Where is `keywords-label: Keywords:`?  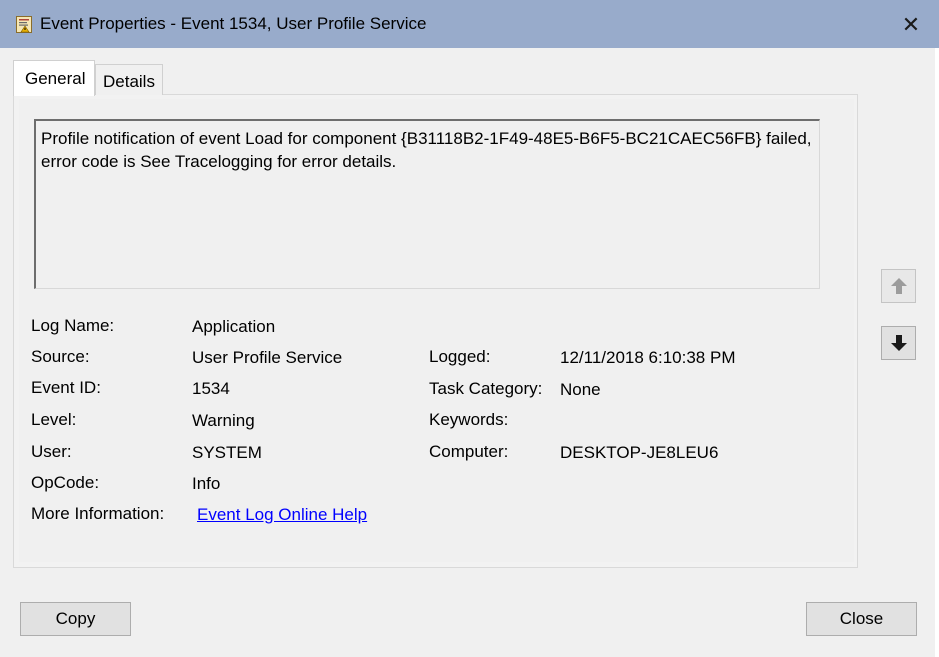 keywords-label: Keywords: is located at coordinates (469, 419).